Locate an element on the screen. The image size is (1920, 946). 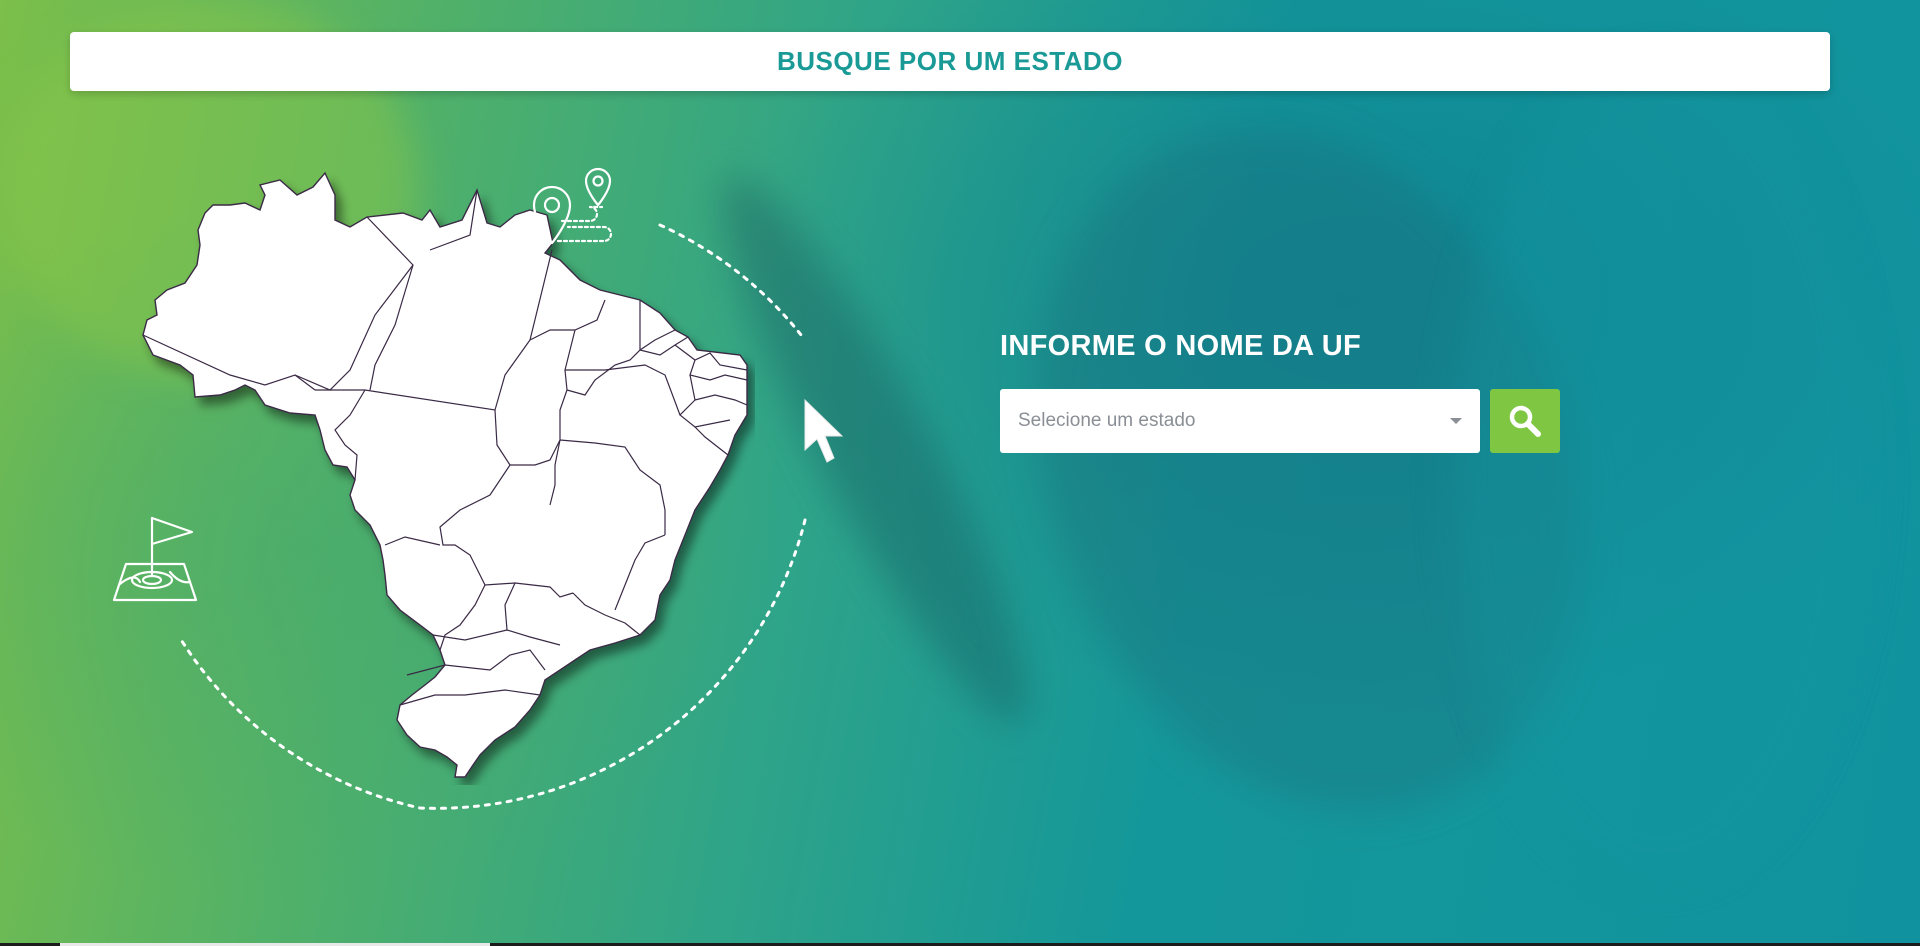
search-icon is located at coordinates (1525, 421).